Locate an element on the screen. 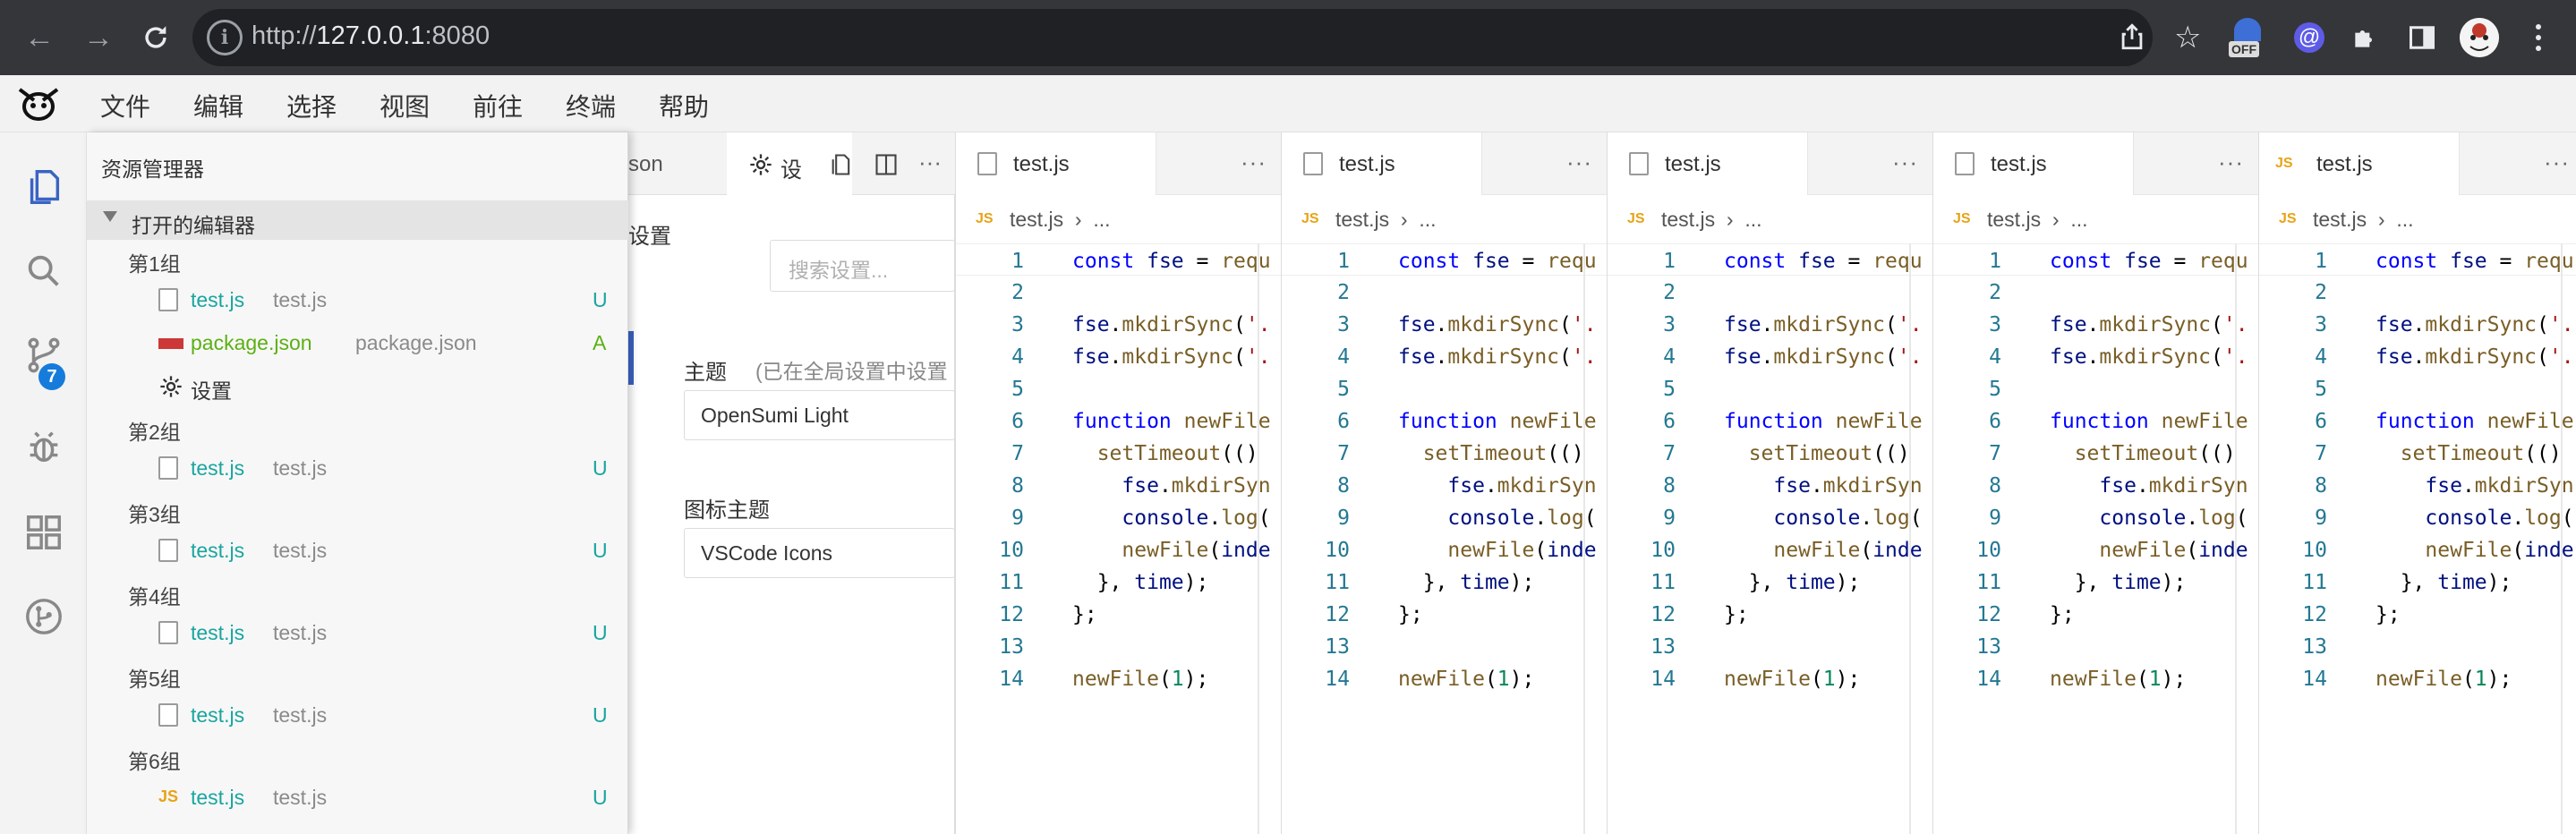  open-editor-item: 设置 is located at coordinates (357, 386).